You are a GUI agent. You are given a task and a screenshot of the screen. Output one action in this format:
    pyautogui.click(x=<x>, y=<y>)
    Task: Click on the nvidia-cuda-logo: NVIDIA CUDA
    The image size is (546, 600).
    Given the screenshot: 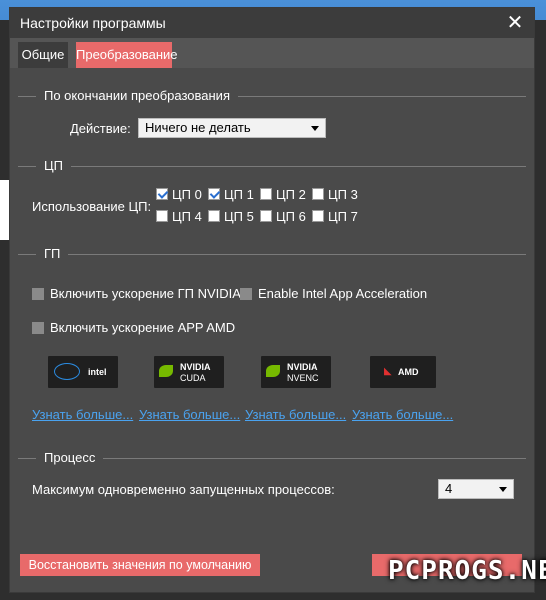 What is the action you would take?
    pyautogui.click(x=189, y=372)
    